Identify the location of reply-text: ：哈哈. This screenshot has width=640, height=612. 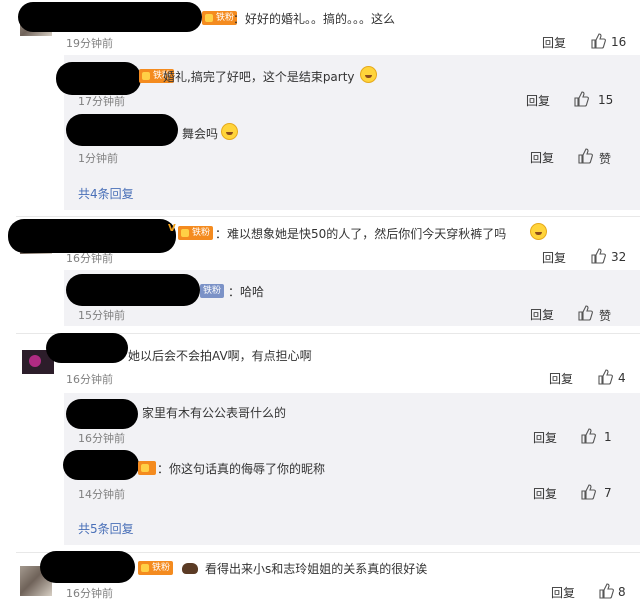
(246, 292).